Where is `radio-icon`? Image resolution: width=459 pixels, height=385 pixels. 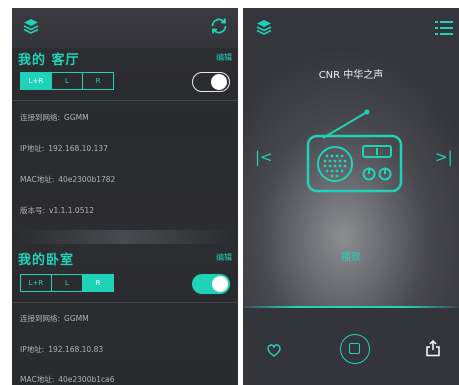
radio-icon is located at coordinates (354, 151).